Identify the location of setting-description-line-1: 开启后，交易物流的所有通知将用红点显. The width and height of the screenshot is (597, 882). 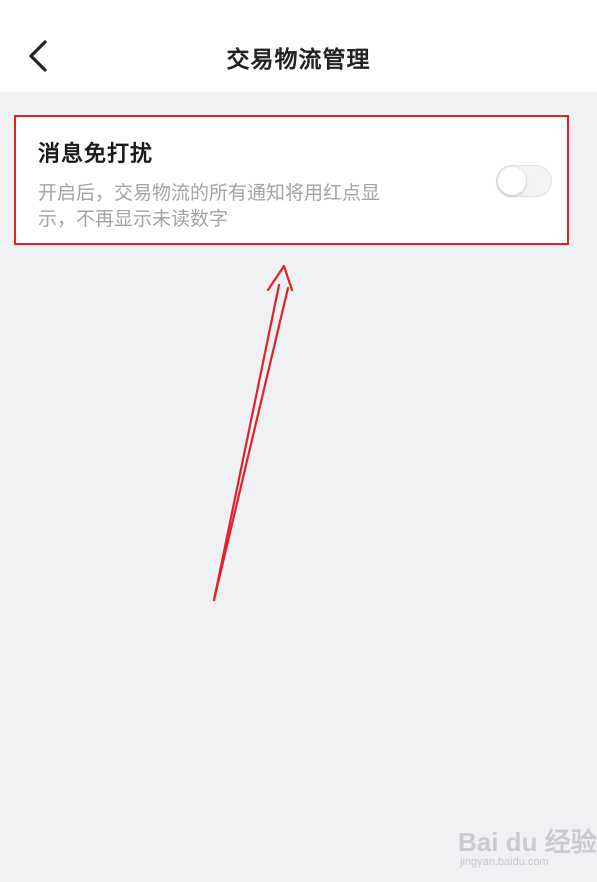
(209, 193).